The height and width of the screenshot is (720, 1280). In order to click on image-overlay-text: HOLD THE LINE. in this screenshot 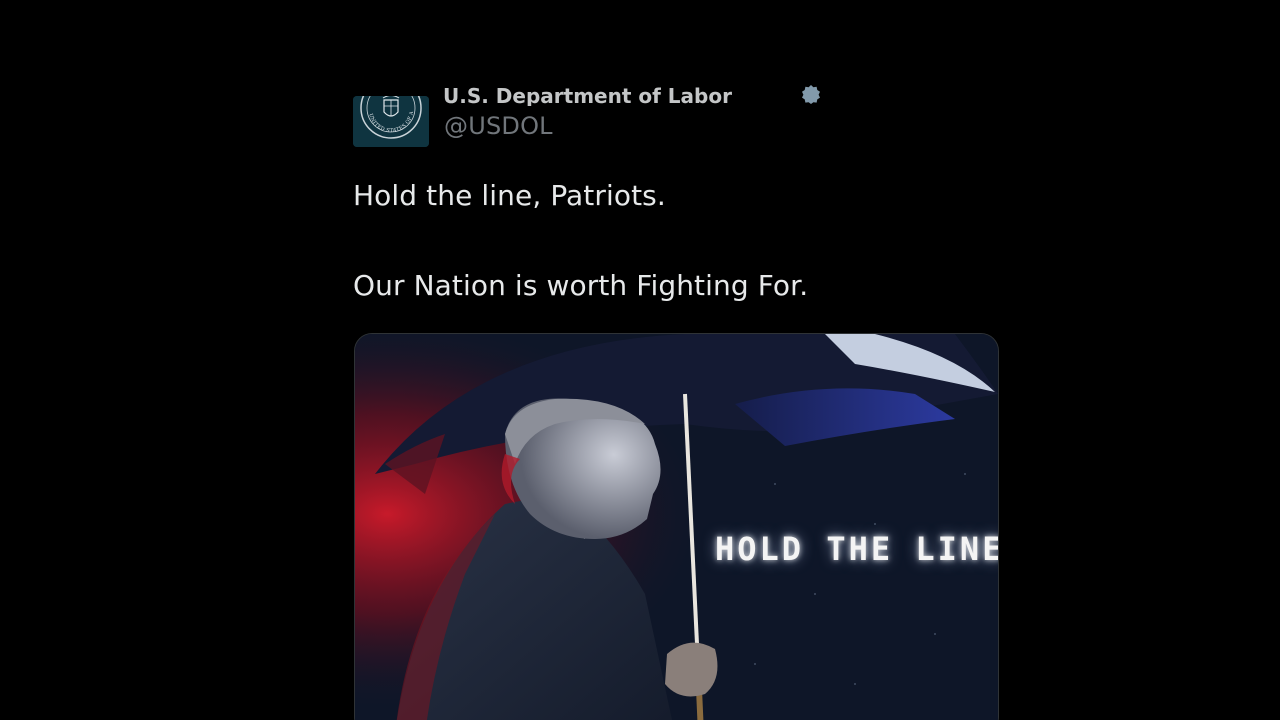, I will do `click(857, 549)`.